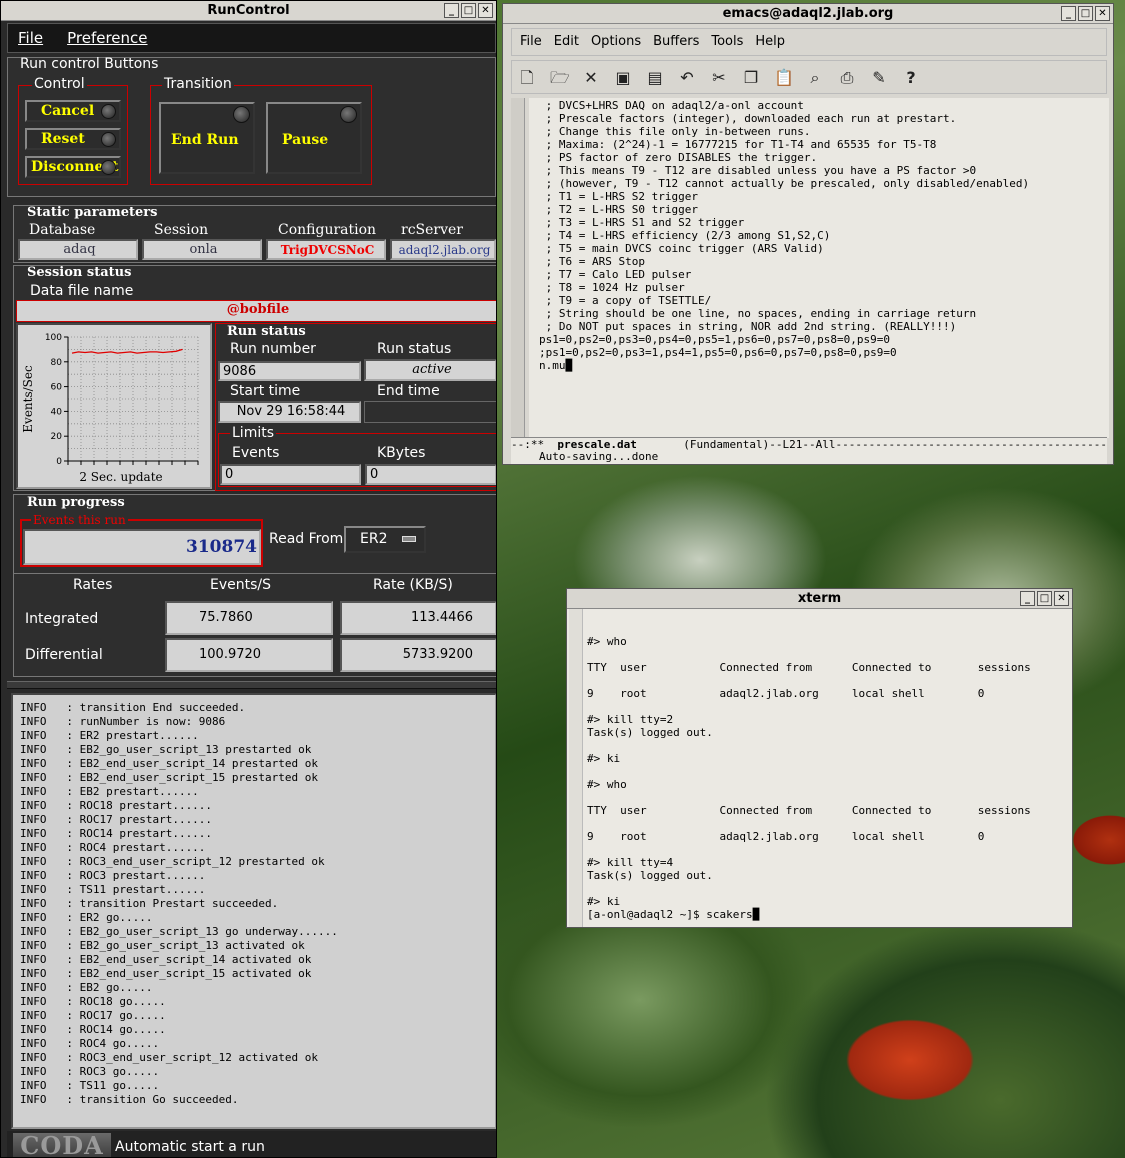  What do you see at coordinates (62, 230) in the screenshot?
I see `database-label: Database` at bounding box center [62, 230].